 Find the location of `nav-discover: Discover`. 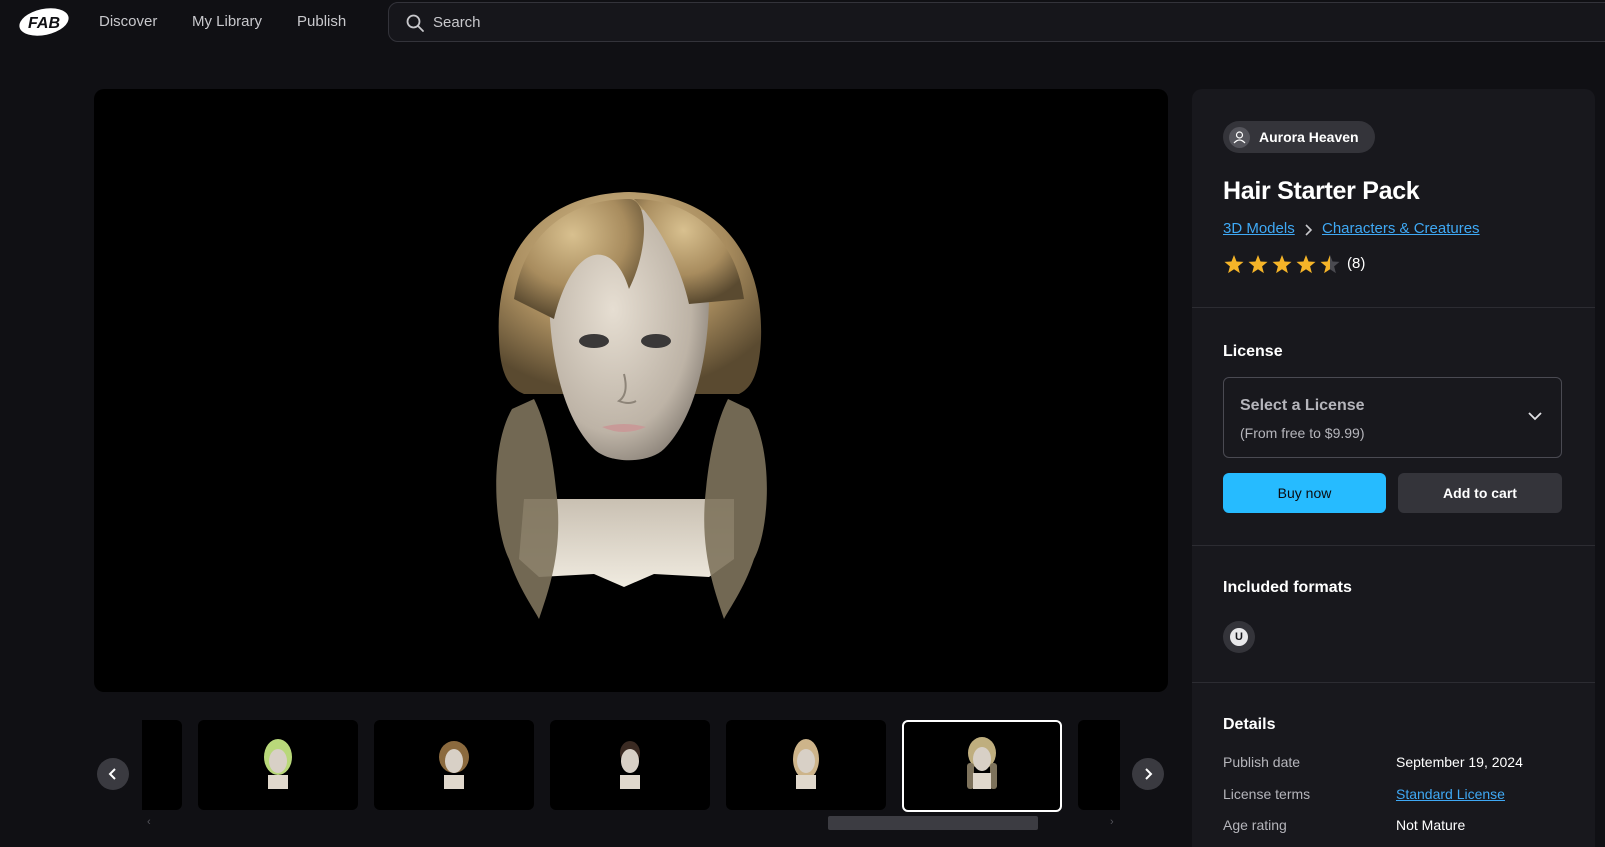

nav-discover: Discover is located at coordinates (128, 21).